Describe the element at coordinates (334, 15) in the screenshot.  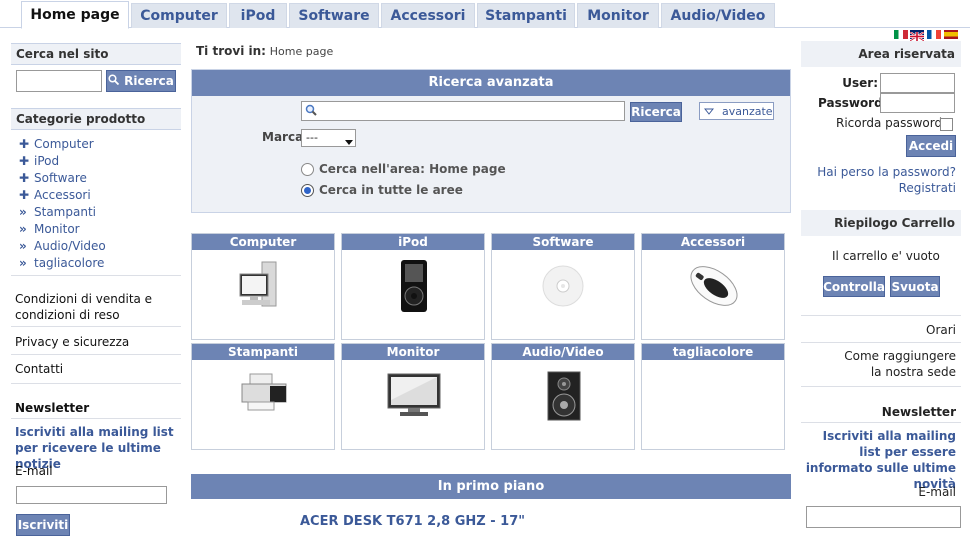
I see `tab-software: Software` at that location.